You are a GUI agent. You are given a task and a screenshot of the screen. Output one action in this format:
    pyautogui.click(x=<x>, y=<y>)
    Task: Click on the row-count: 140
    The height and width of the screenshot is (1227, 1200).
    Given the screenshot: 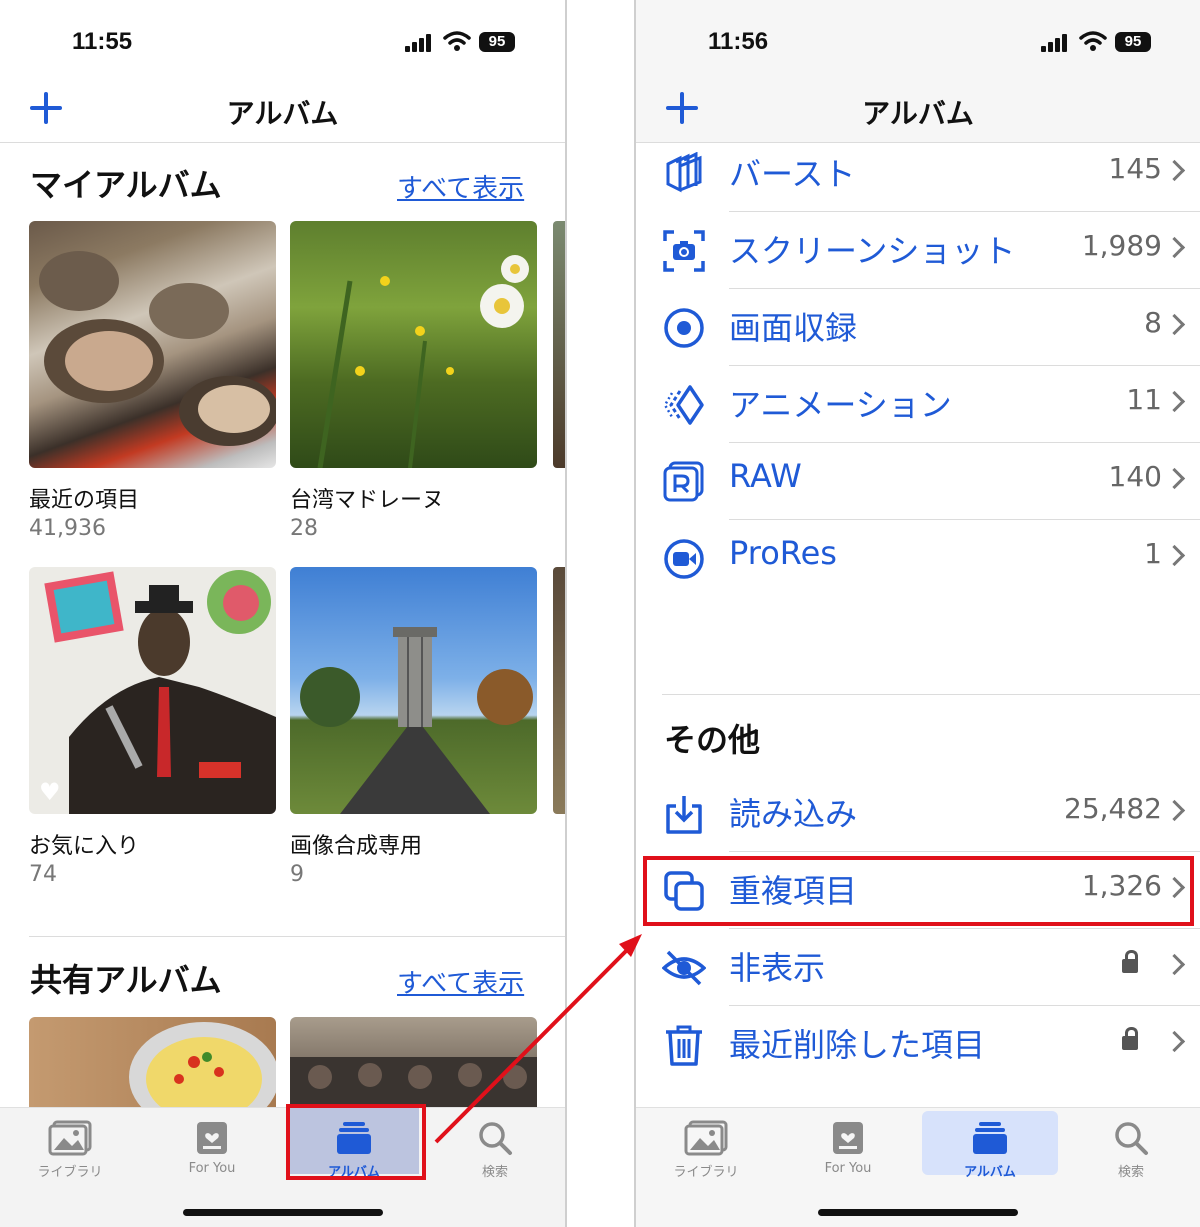 What is the action you would take?
    pyautogui.click(x=1135, y=476)
    